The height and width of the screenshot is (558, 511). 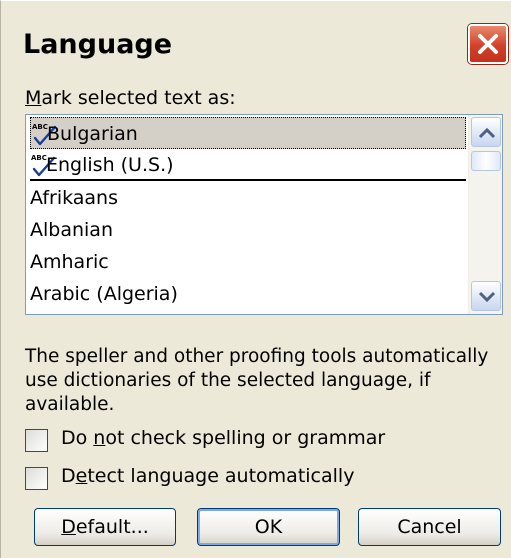 I want to click on list-item-arabic-algeria: Arabic (Algeria), so click(x=248, y=294).